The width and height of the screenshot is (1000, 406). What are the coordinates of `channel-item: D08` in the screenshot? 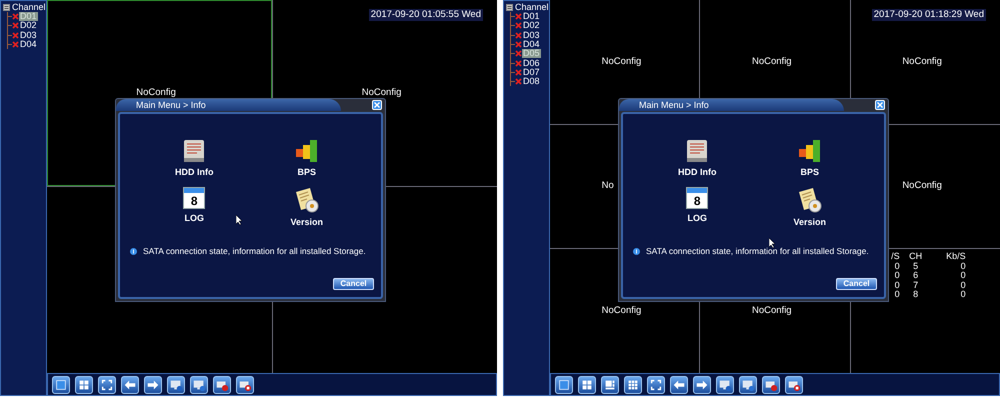 It's located at (531, 81).